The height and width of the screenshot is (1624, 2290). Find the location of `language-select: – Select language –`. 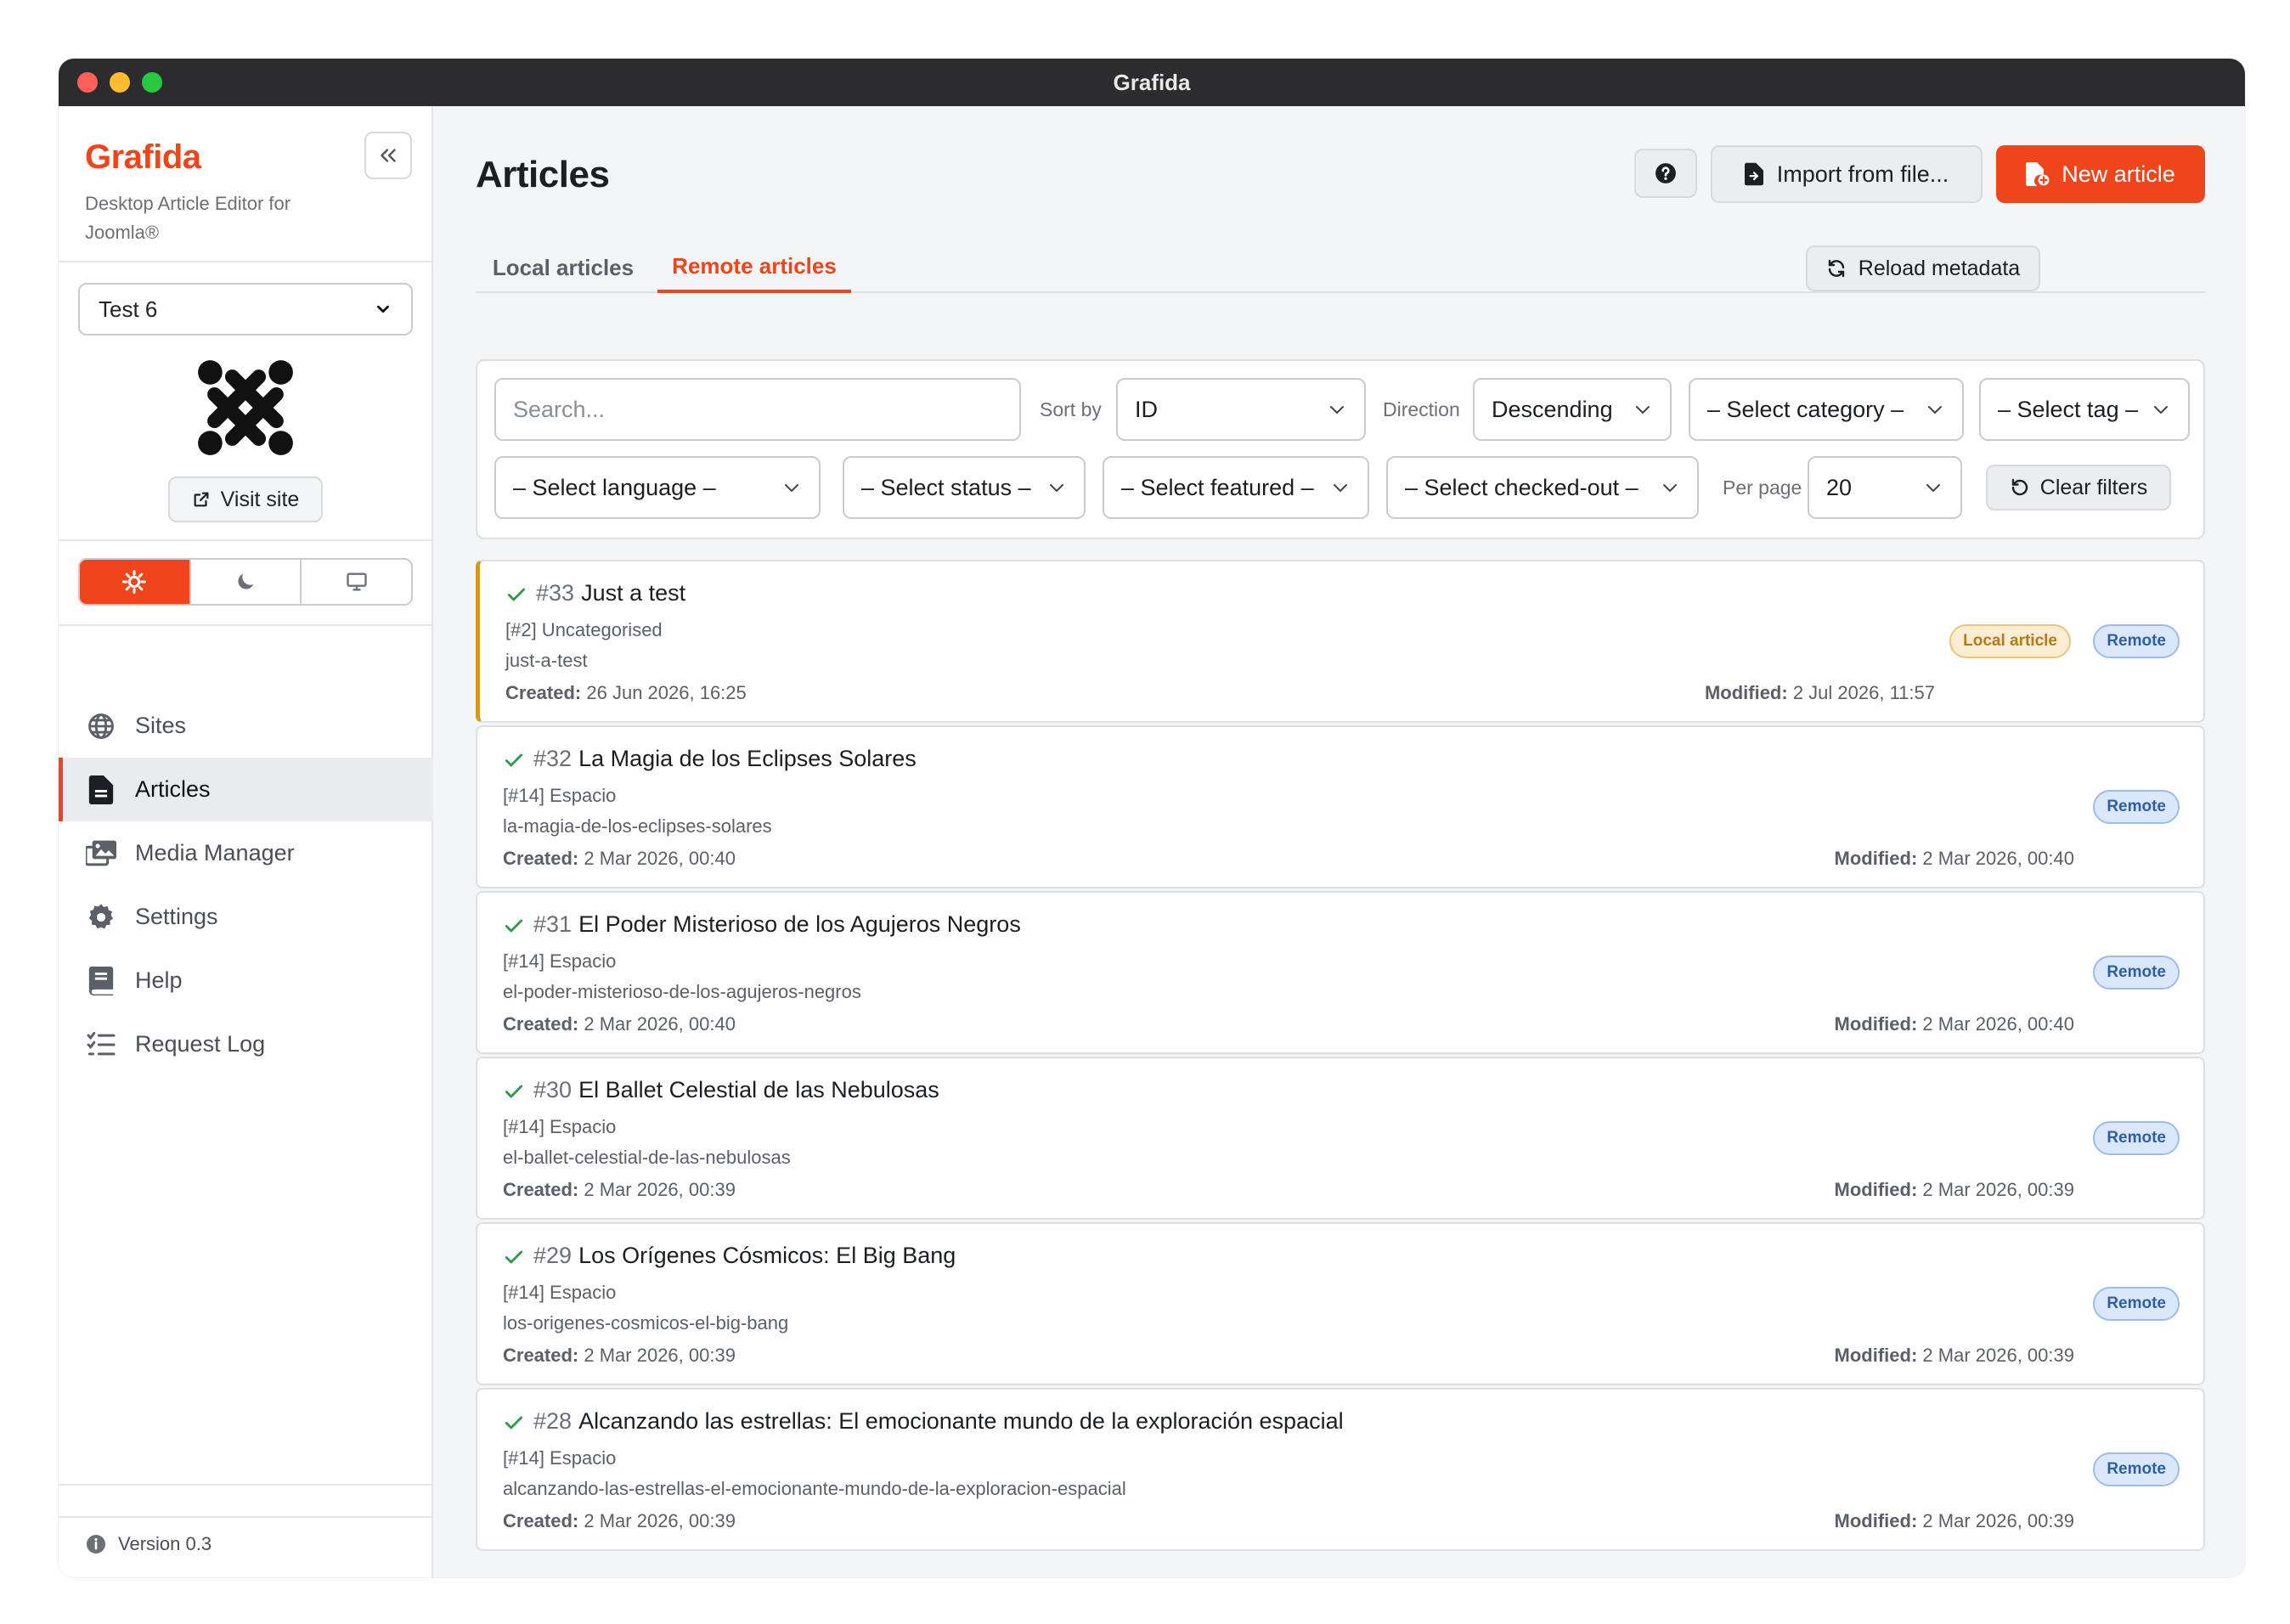

language-select: – Select language – is located at coordinates (657, 488).